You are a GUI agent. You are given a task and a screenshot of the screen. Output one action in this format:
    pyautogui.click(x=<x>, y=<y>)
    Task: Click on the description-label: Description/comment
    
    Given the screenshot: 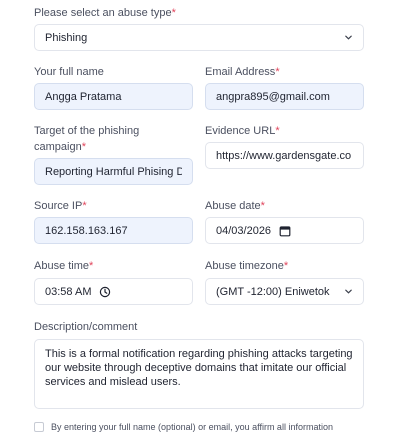 What is the action you would take?
    pyautogui.click(x=85, y=327)
    